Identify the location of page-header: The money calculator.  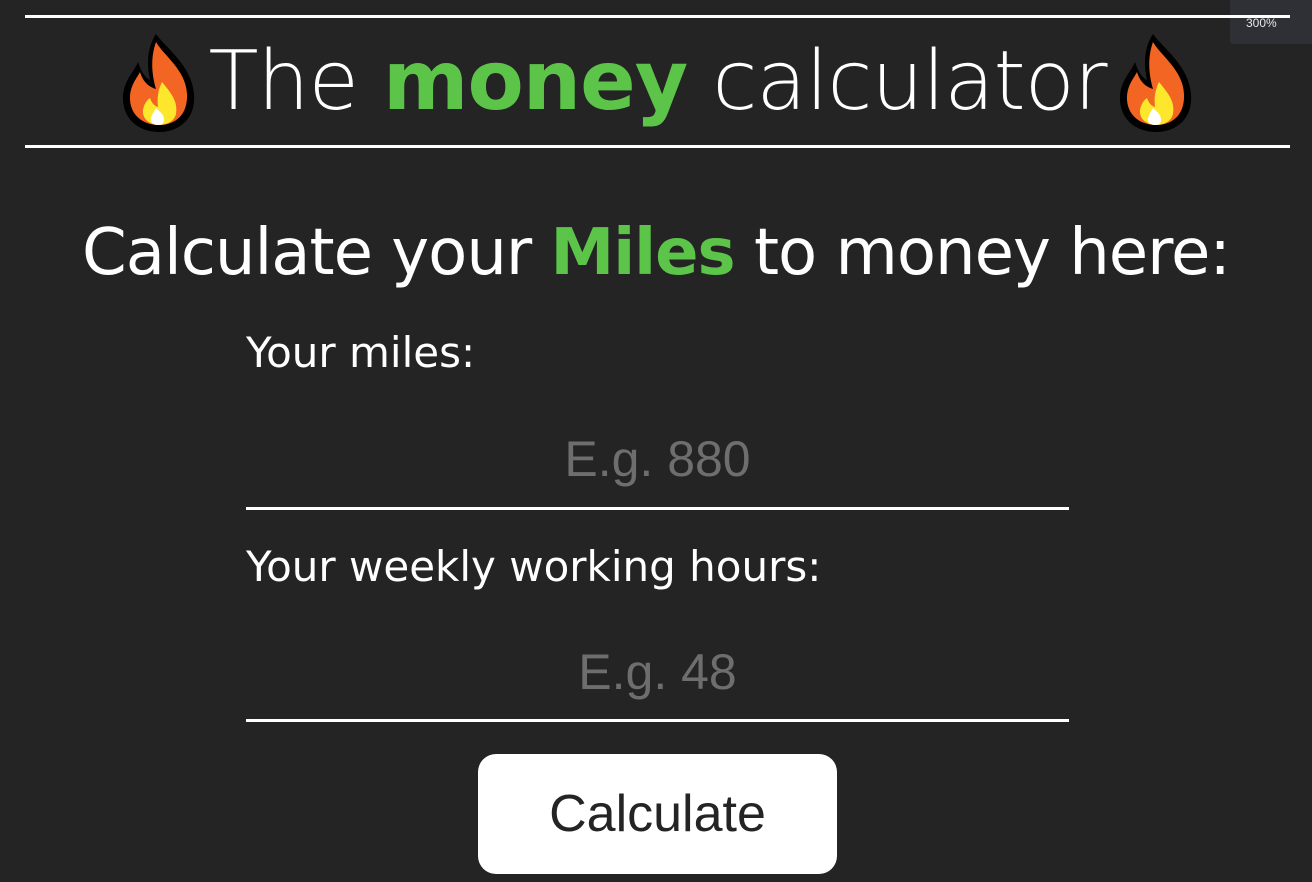
(657, 81).